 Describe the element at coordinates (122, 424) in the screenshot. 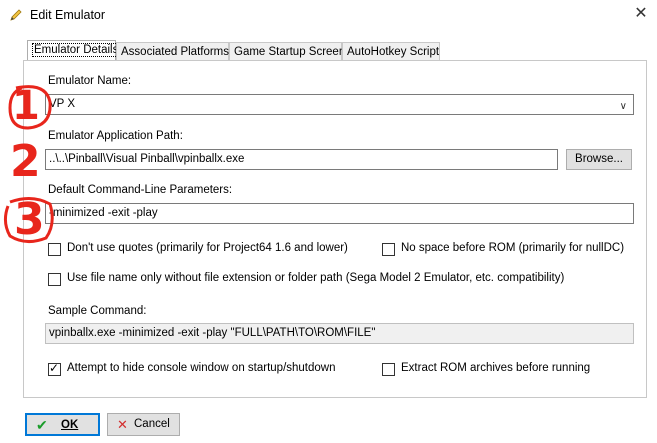

I see `cancel-x-icon: ✕` at that location.